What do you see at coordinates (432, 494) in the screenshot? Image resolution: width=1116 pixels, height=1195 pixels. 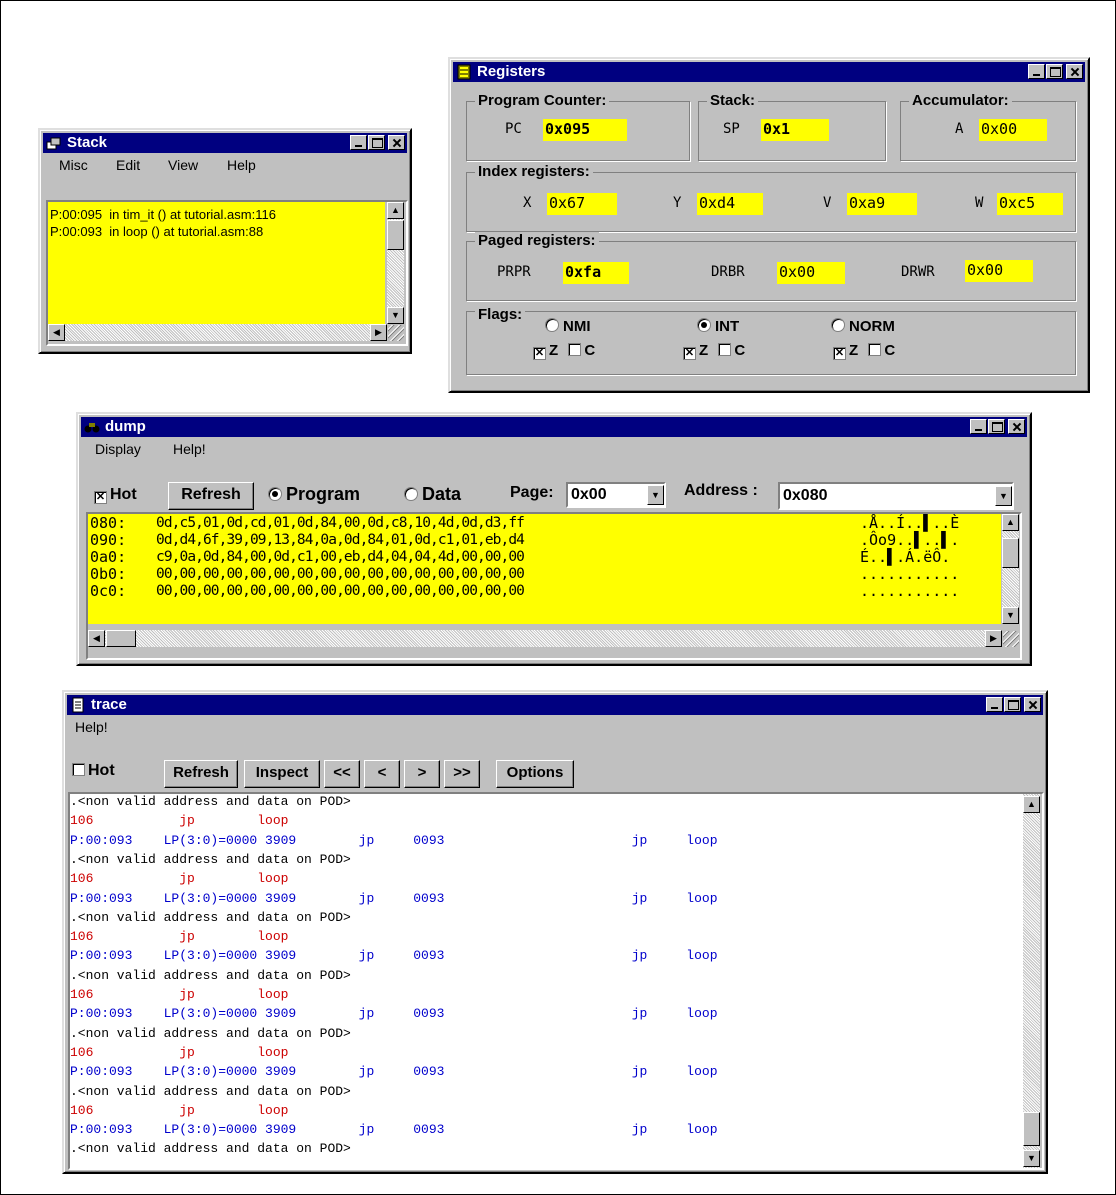 I see `data-radio: Data` at bounding box center [432, 494].